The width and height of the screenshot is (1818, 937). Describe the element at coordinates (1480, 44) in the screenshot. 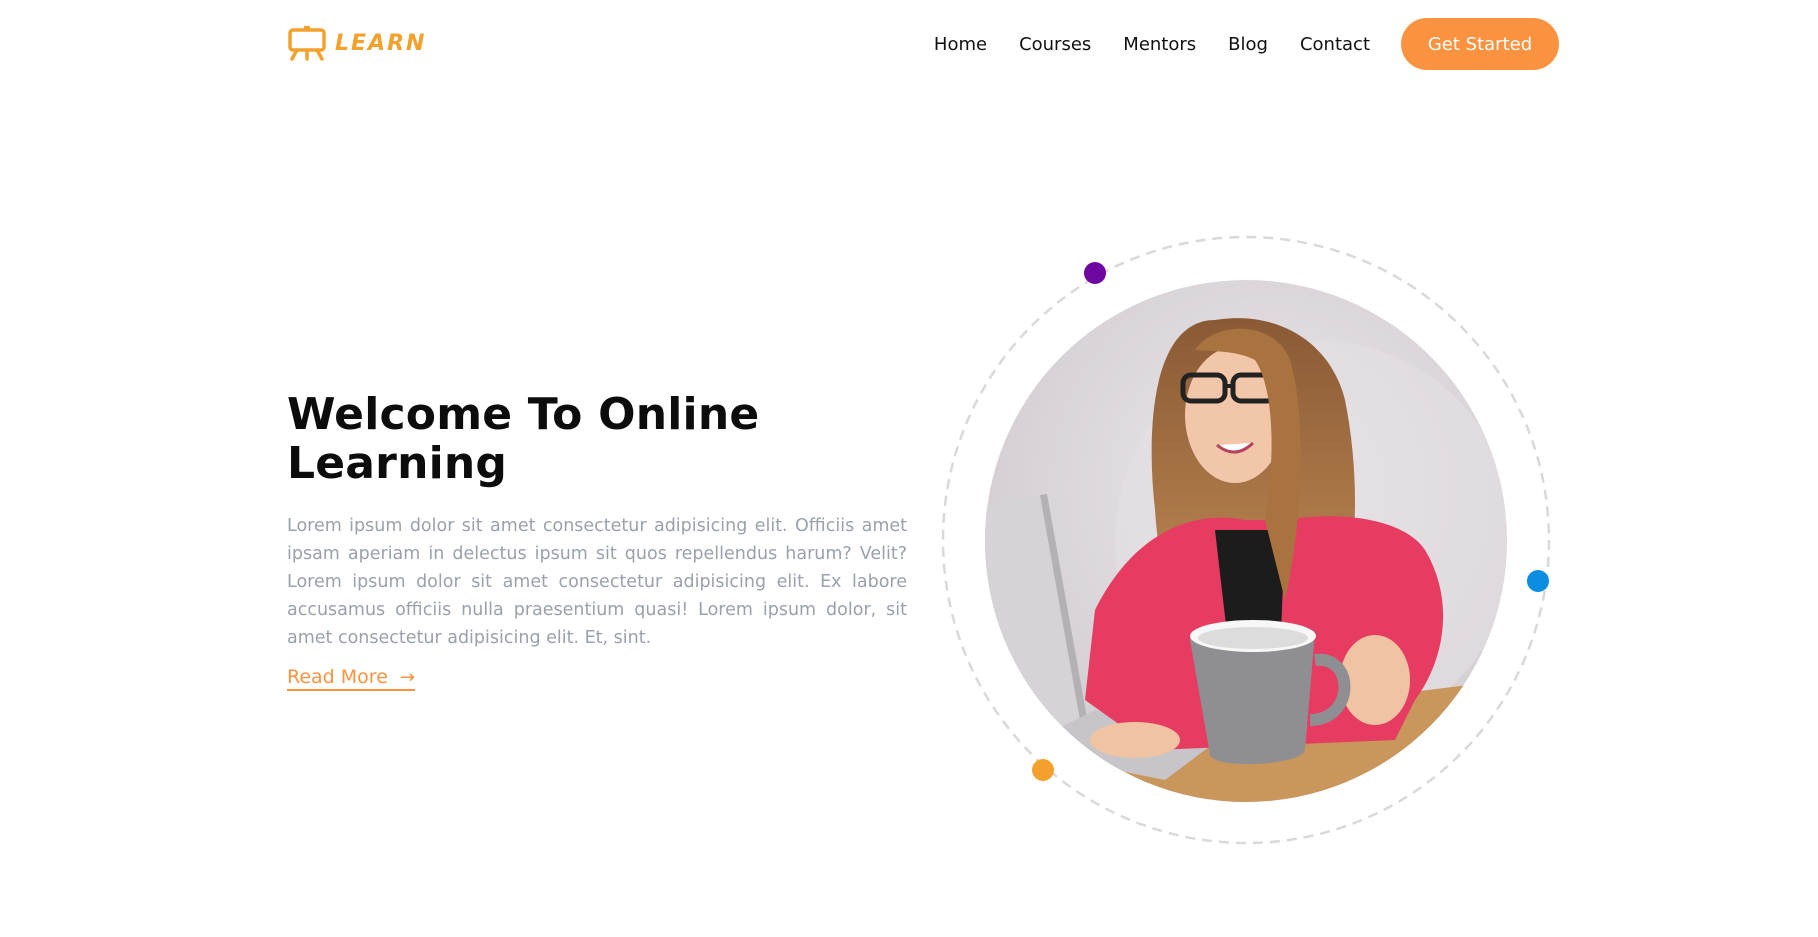

I see `get-started-button: Get Started` at that location.